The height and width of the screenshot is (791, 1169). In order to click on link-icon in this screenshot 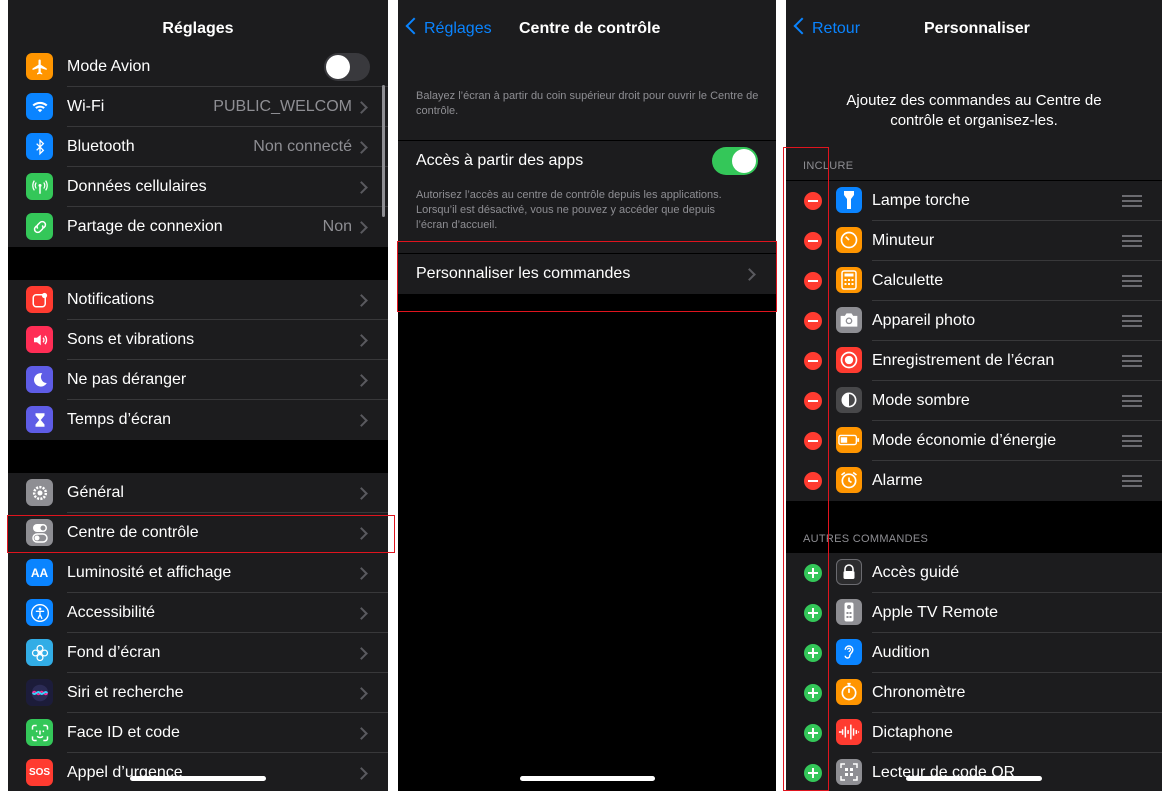, I will do `click(39, 226)`.